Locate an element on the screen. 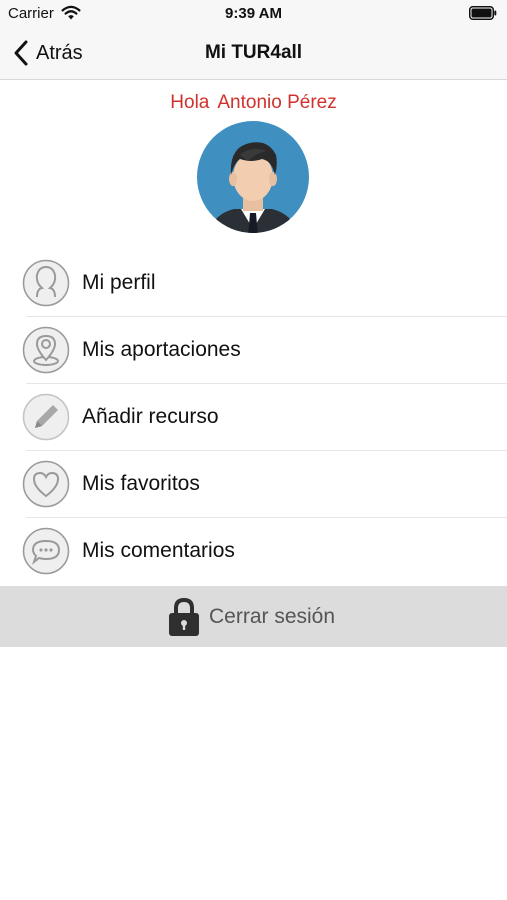 The height and width of the screenshot is (900, 507). user-icon is located at coordinates (46, 283).